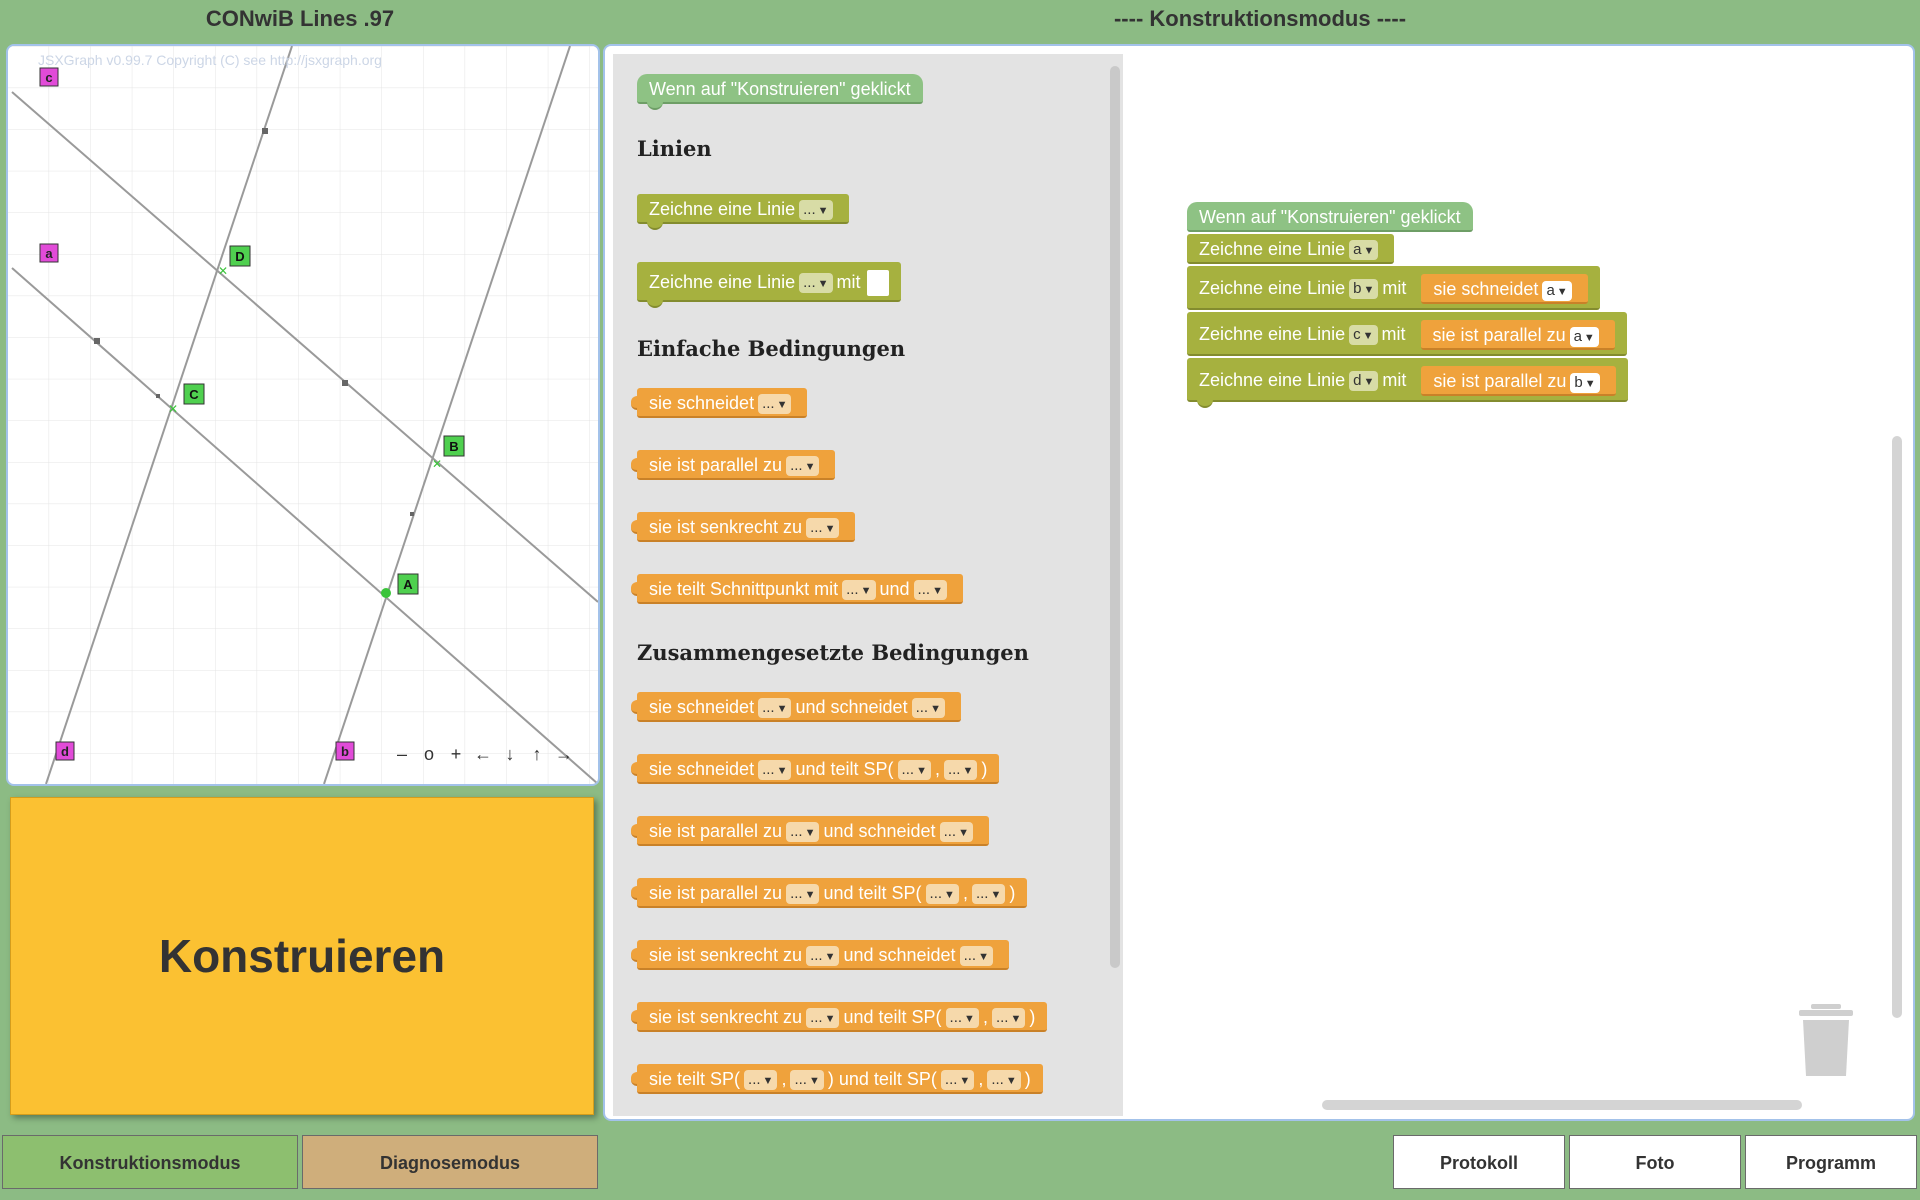 This screenshot has width=1920, height=1200. What do you see at coordinates (1504, 289) in the screenshot?
I see `program-condition-schneidet: sie schneidet a ▼` at bounding box center [1504, 289].